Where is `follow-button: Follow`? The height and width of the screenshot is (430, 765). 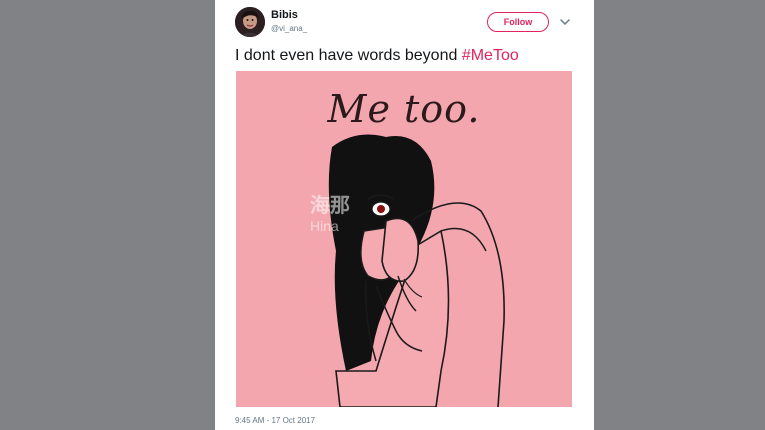 follow-button: Follow is located at coordinates (518, 22).